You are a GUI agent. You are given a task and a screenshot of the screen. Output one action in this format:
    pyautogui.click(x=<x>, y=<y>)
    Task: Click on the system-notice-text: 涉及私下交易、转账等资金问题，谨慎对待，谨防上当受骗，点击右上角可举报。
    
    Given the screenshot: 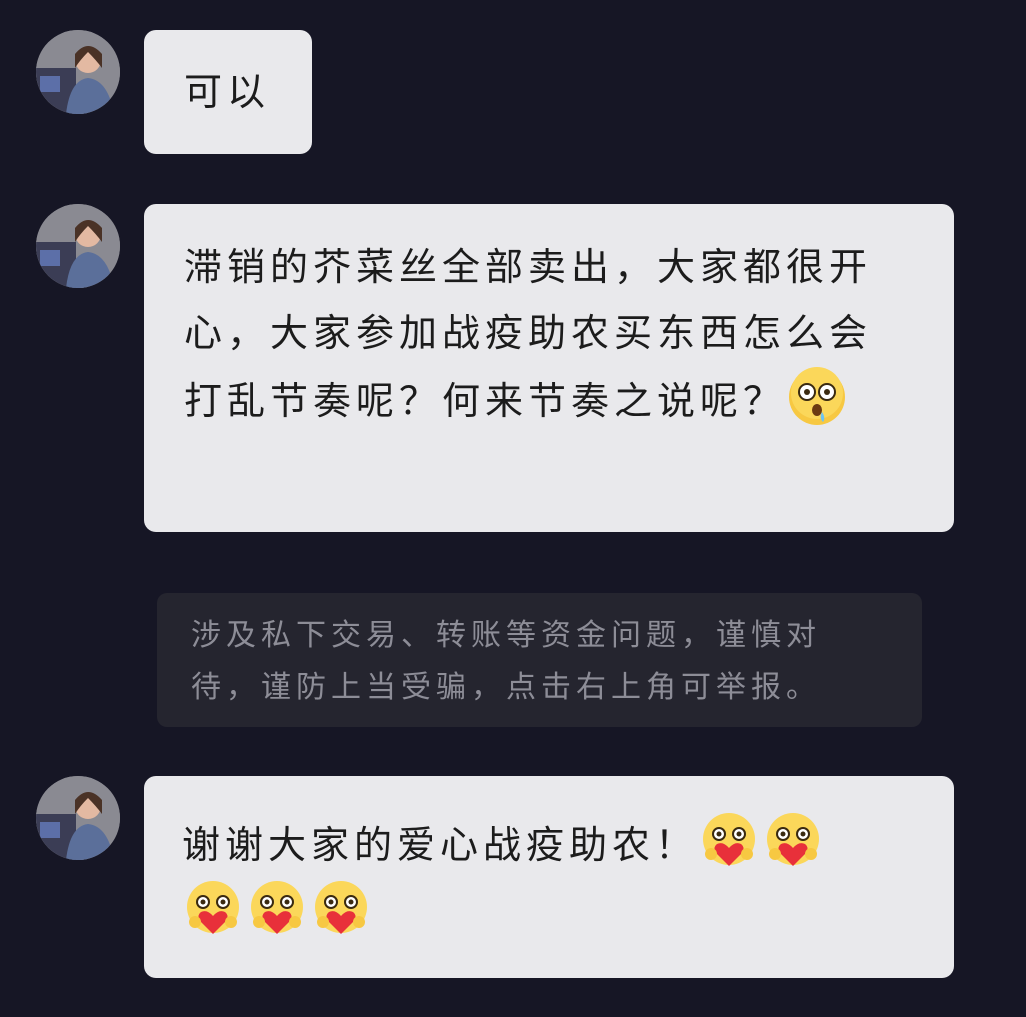 What is the action you would take?
    pyautogui.click(x=506, y=661)
    